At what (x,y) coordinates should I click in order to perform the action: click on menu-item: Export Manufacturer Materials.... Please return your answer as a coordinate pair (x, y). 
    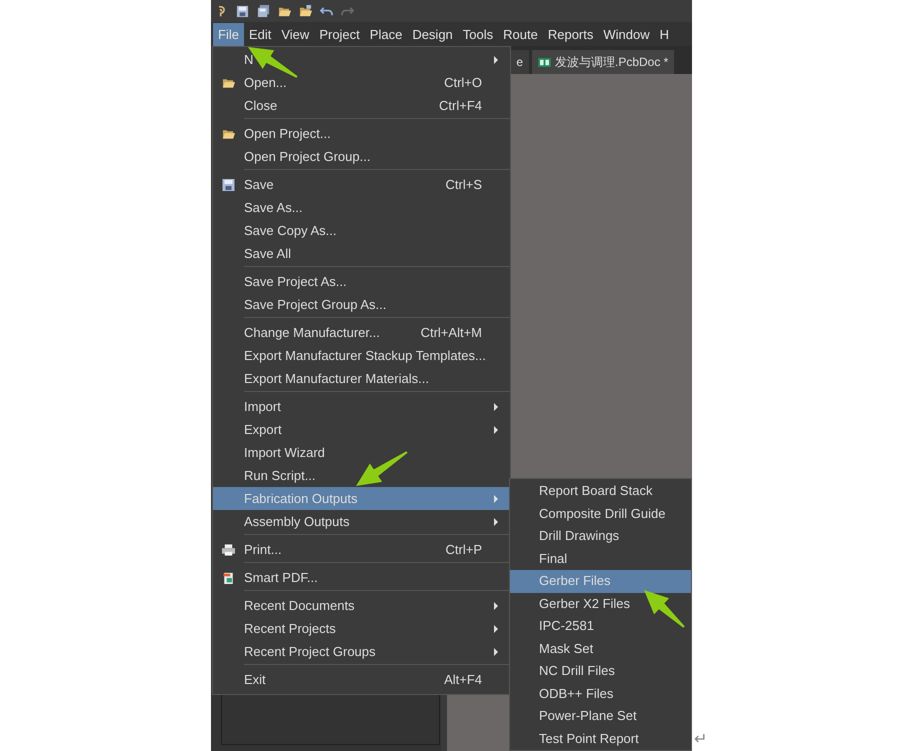
    Looking at the image, I should click on (361, 378).